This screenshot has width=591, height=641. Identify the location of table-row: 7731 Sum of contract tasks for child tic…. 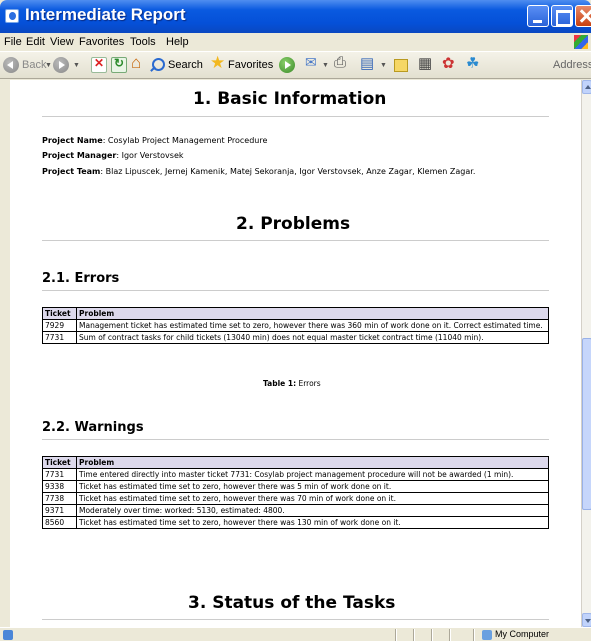
(295, 337).